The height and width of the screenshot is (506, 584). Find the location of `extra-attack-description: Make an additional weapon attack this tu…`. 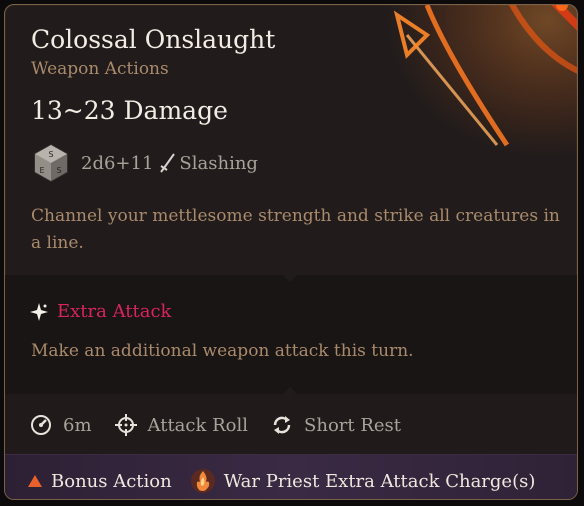

extra-attack-description: Make an additional weapon attack this tu… is located at coordinates (222, 351).